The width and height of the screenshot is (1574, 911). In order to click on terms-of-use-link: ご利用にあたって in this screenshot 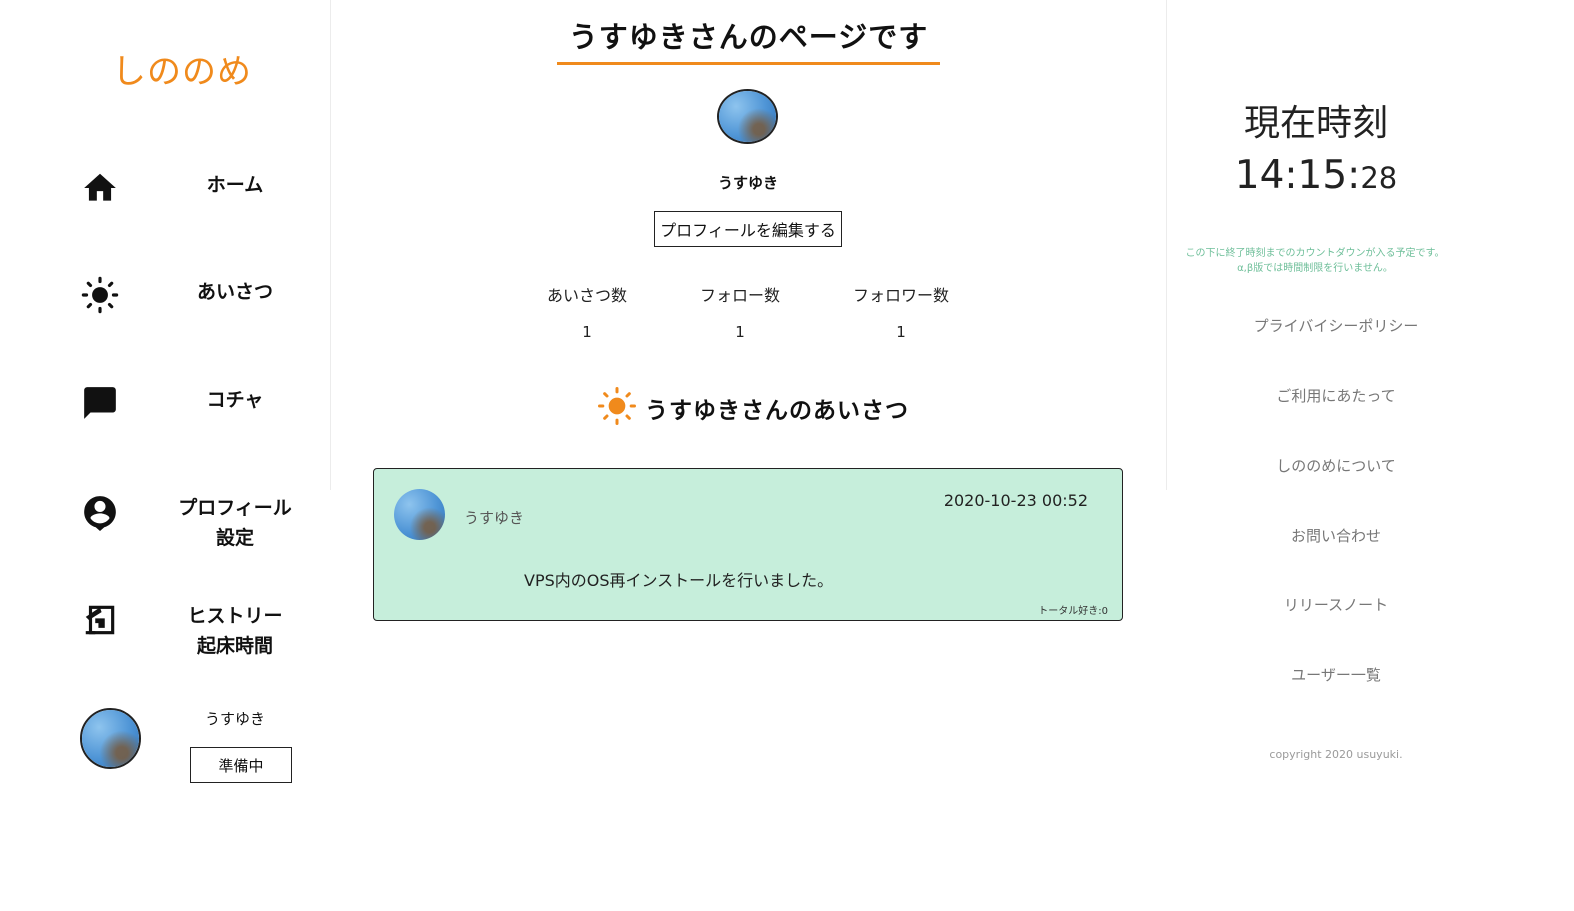, I will do `click(1336, 395)`.